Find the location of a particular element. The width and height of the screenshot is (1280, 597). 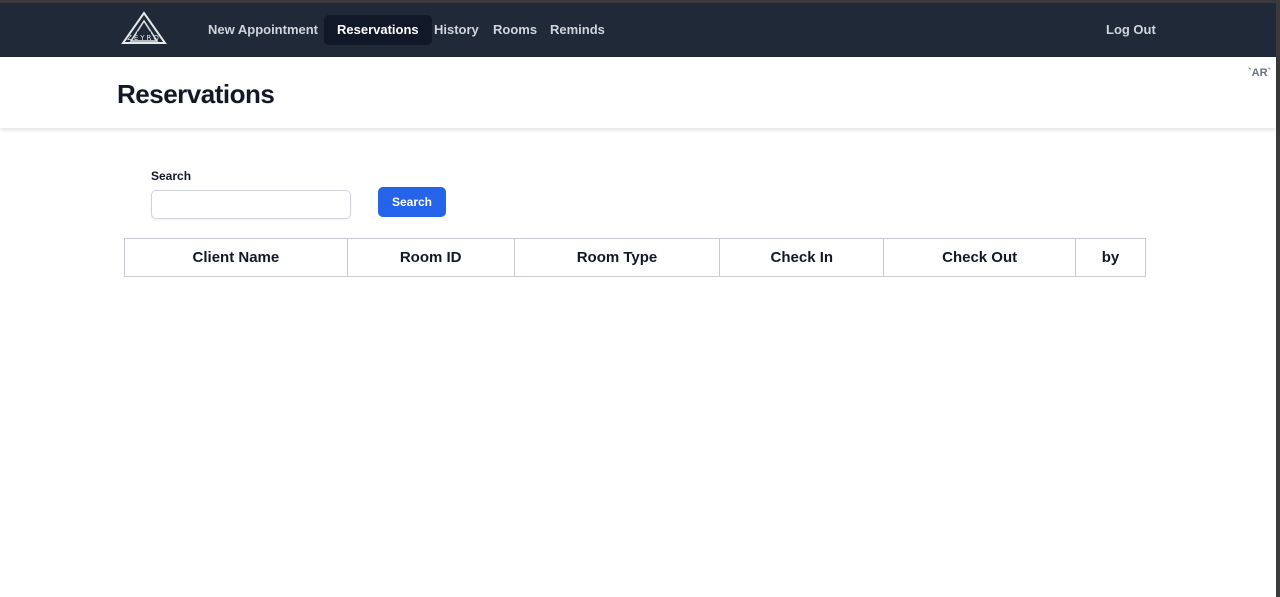

search-label: Search is located at coordinates (171, 176).